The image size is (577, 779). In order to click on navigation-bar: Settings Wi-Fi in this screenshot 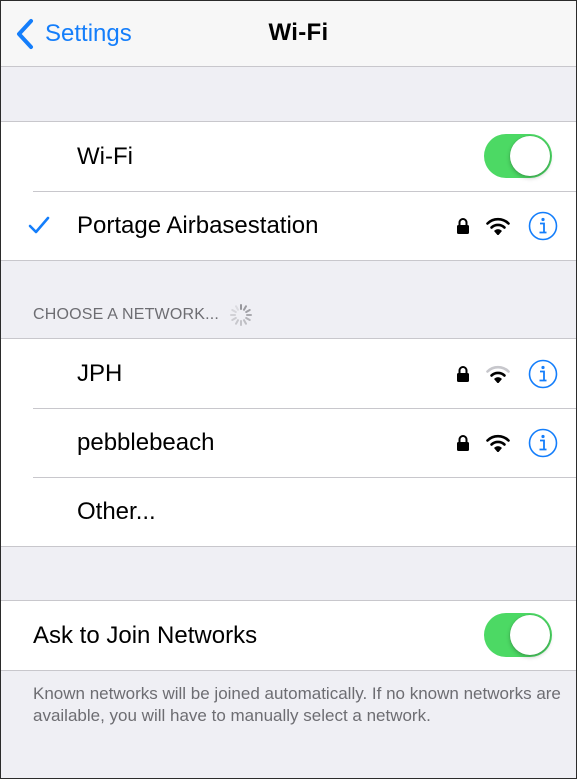, I will do `click(288, 34)`.